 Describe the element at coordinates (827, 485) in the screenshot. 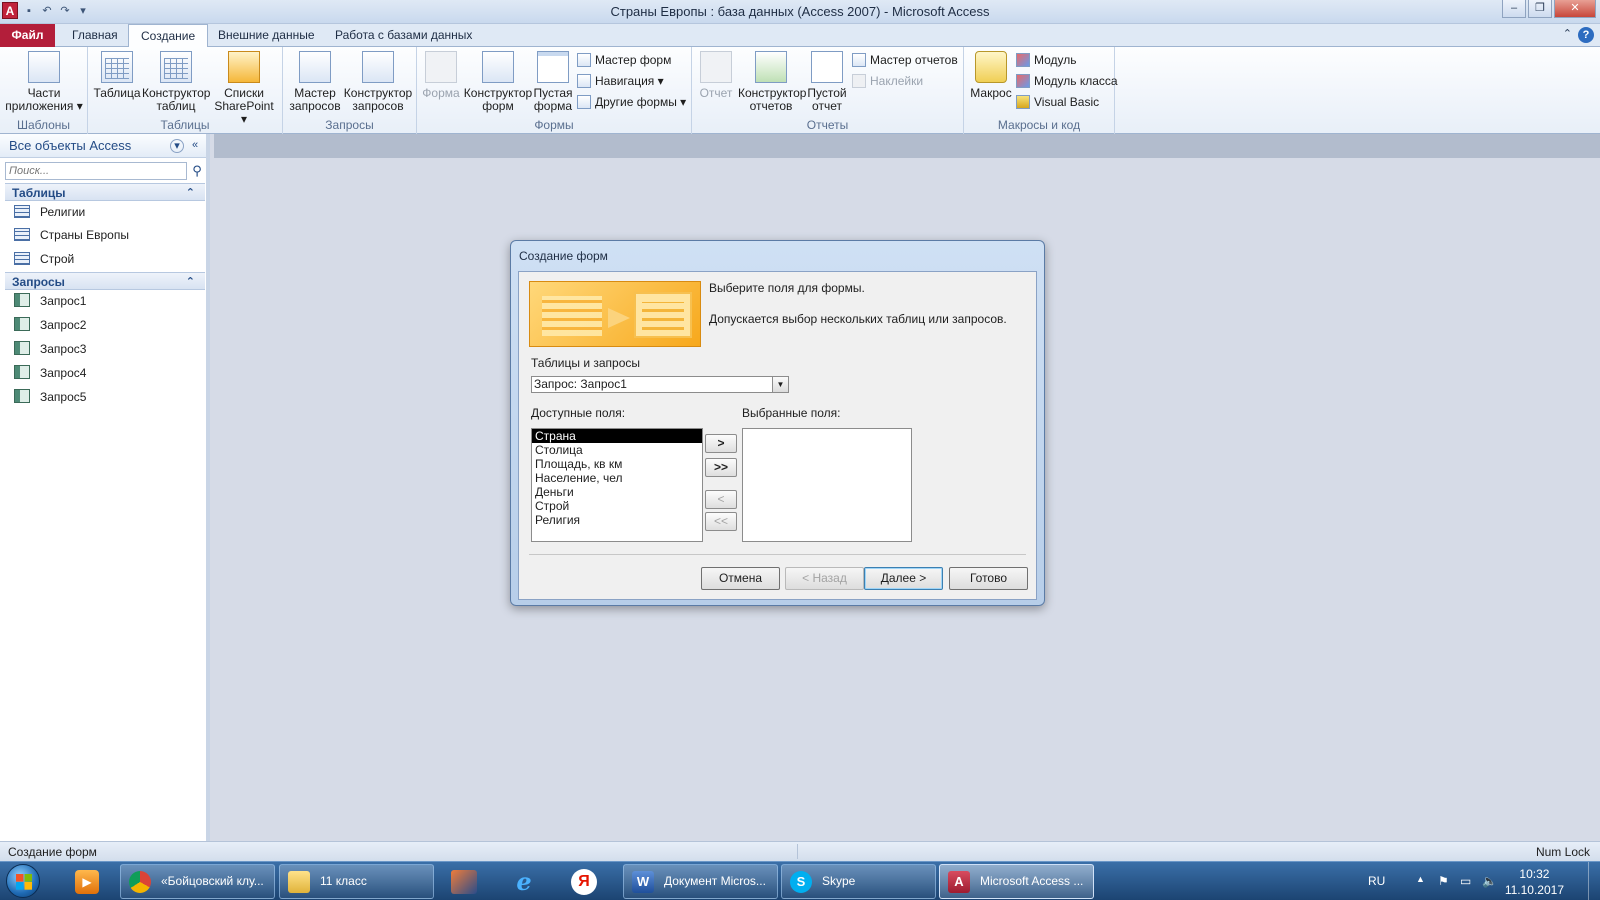

I see `selected-fields-list` at that location.